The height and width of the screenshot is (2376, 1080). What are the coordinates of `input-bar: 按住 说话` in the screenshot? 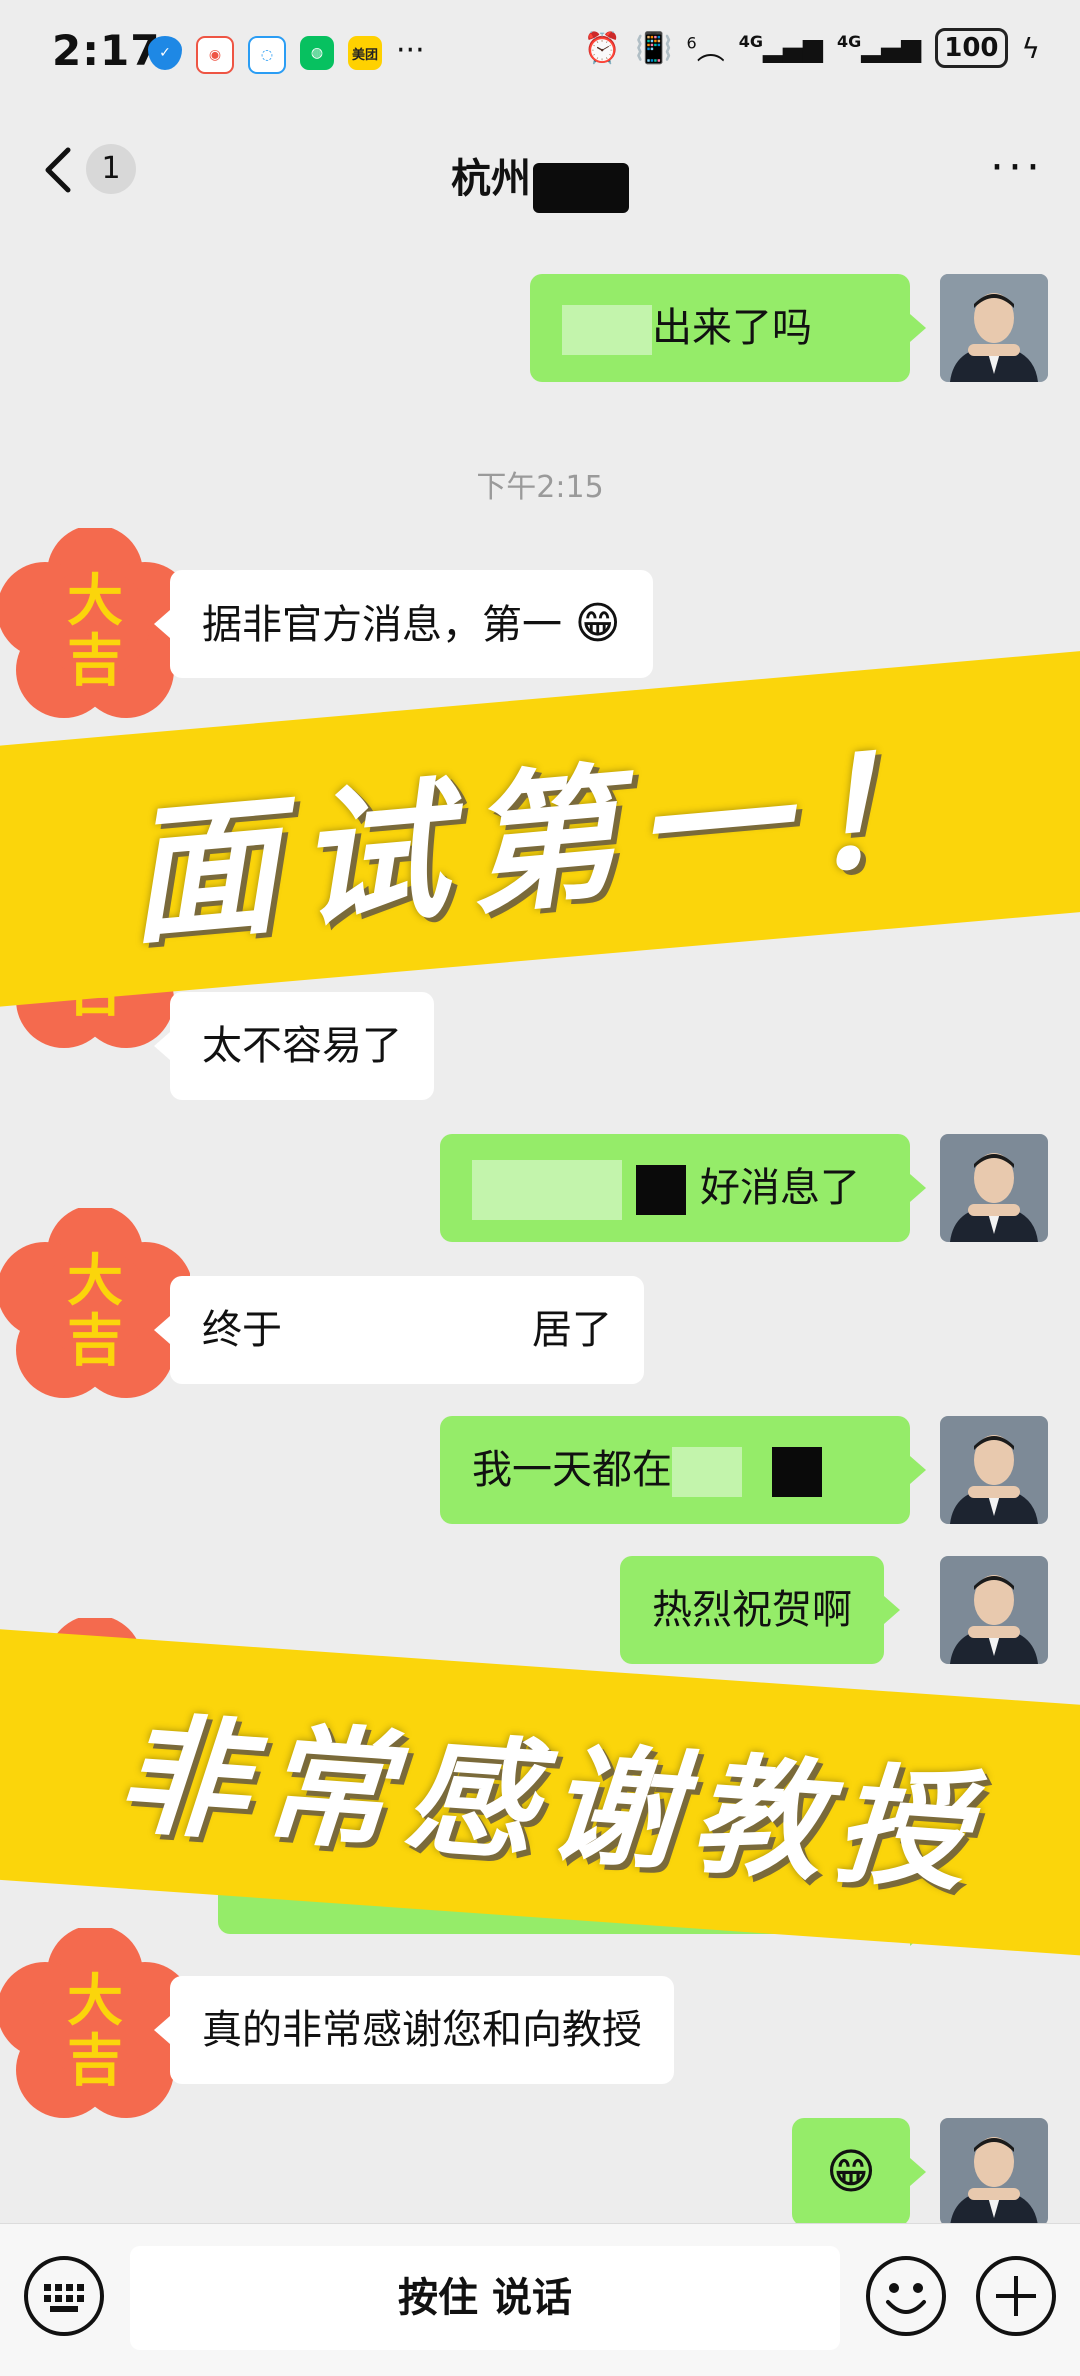 It's located at (540, 2299).